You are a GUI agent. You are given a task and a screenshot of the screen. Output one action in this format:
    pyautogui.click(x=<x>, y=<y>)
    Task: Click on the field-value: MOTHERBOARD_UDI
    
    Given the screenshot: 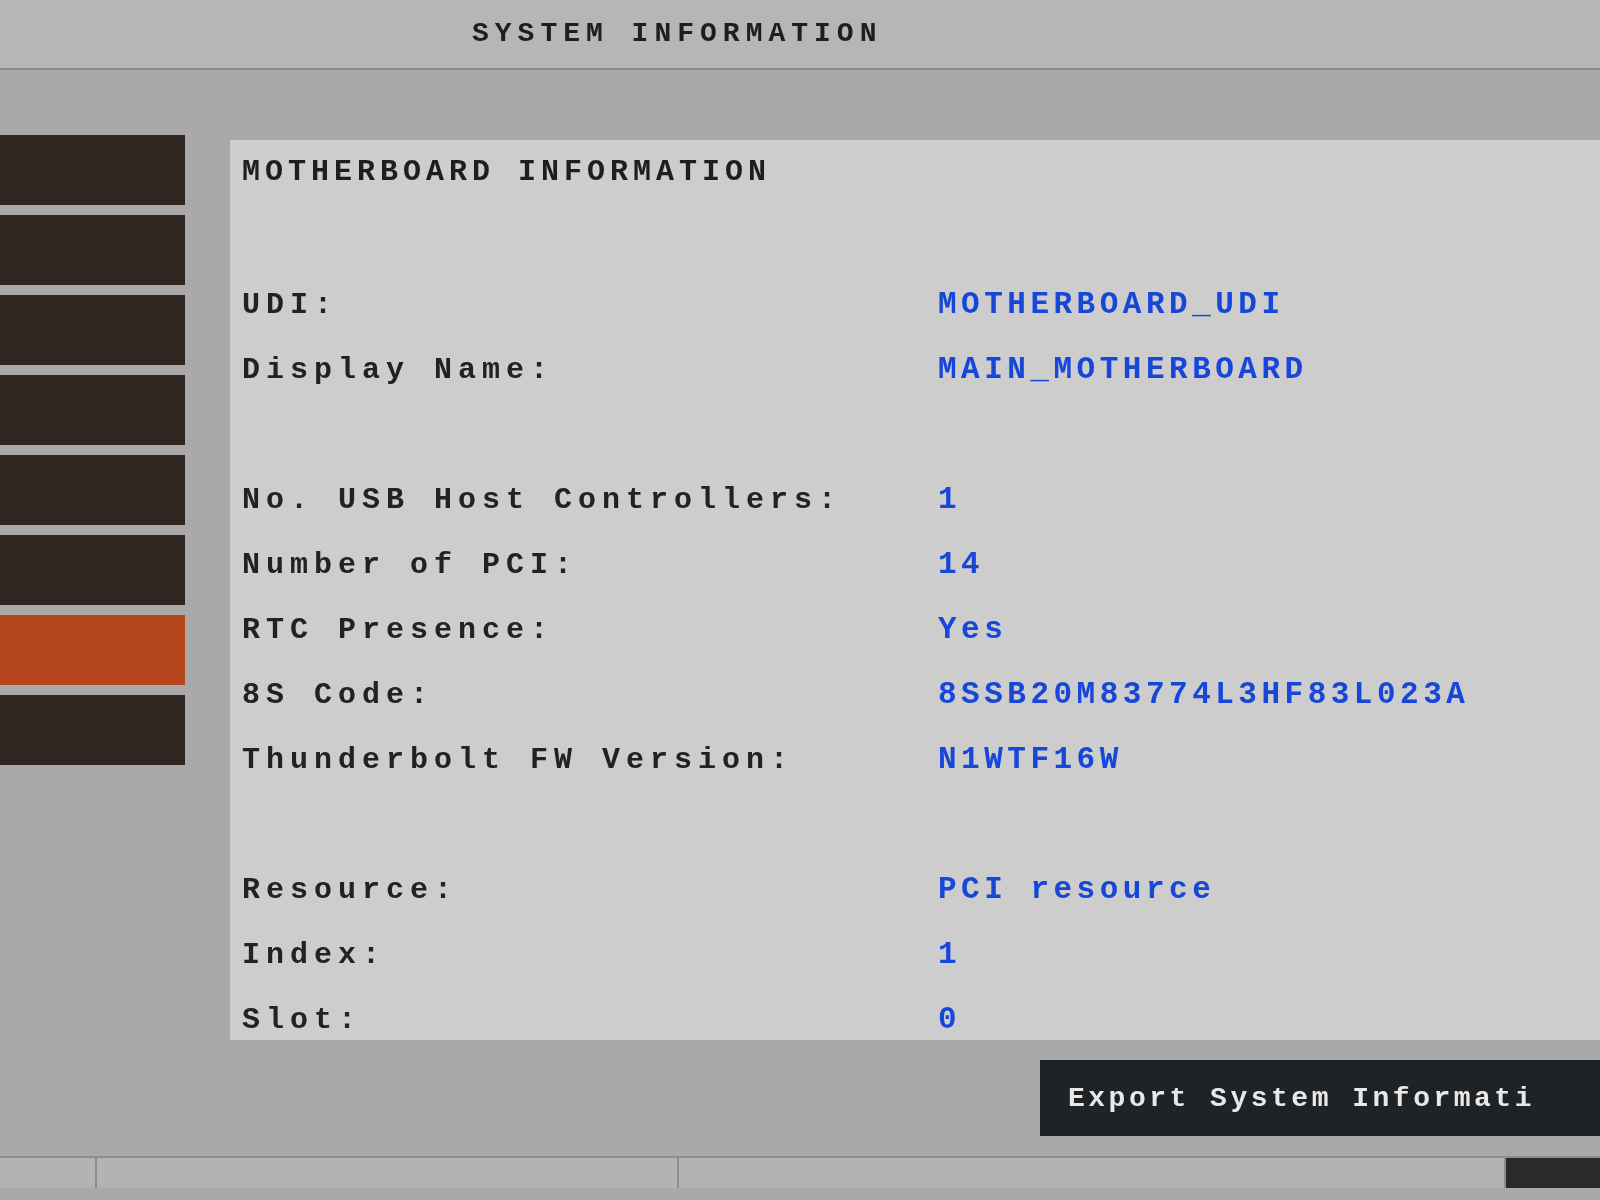 What is the action you would take?
    pyautogui.click(x=1111, y=304)
    